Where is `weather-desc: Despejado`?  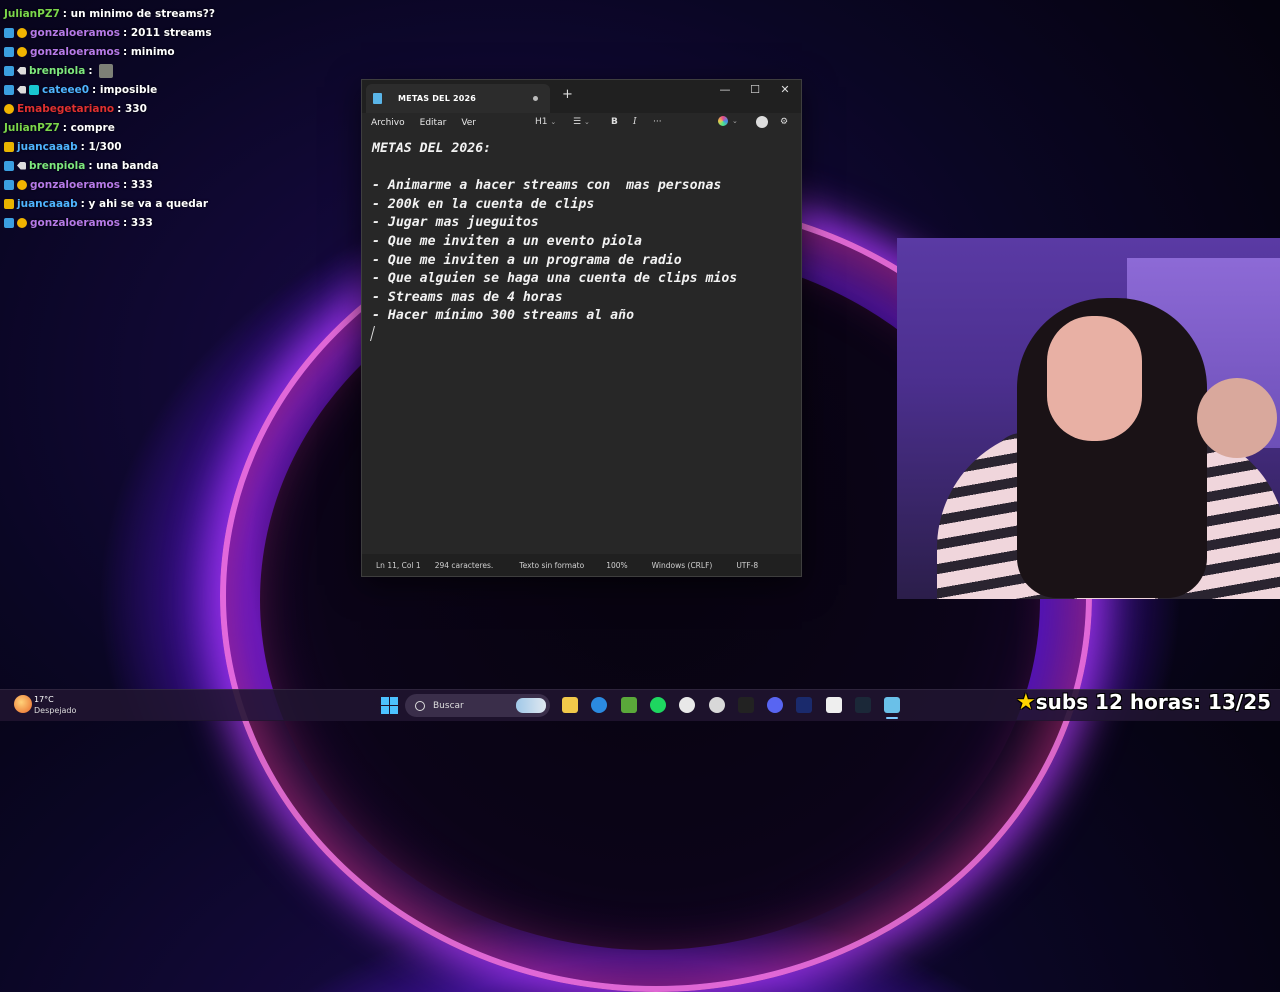
weather-desc: Despejado is located at coordinates (55, 710).